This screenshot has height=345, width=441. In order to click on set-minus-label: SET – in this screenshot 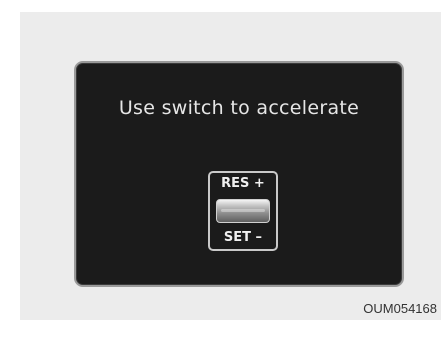, I will do `click(243, 237)`.